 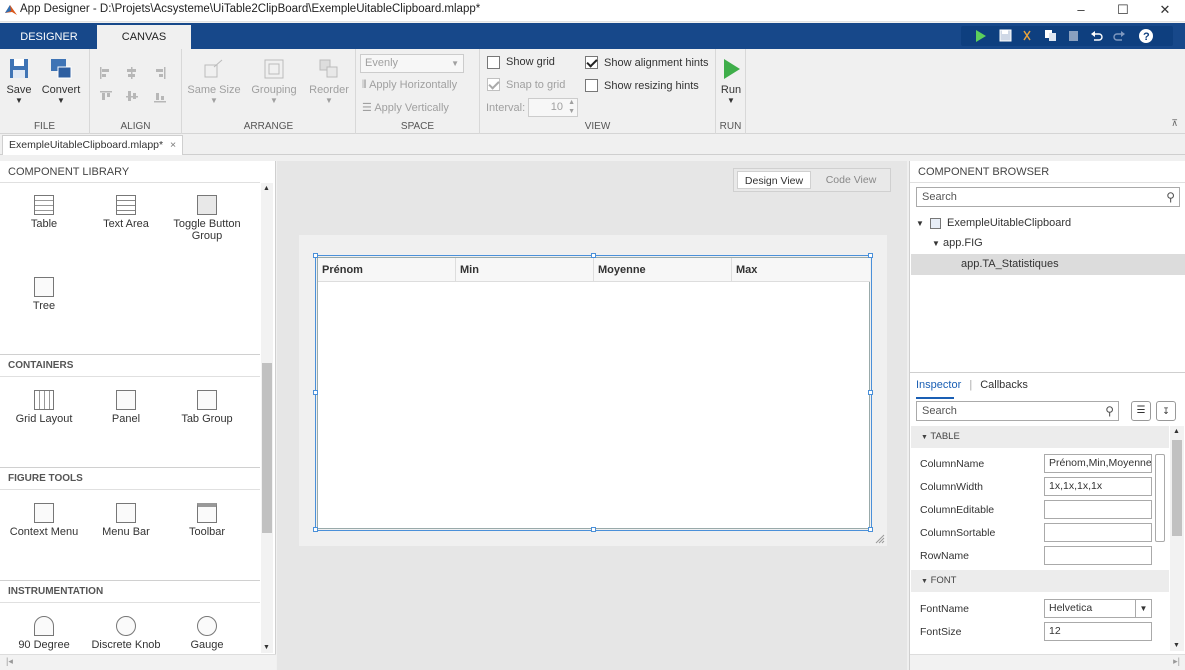 I want to click on text-area-icon, so click(x=126, y=205).